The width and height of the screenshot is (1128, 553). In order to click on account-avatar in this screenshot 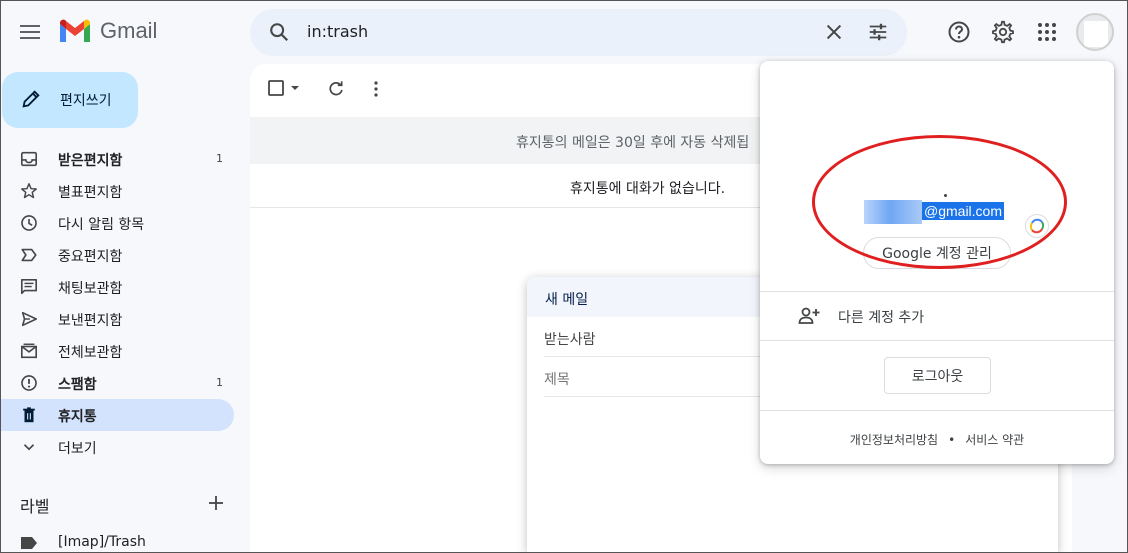, I will do `click(1095, 32)`.